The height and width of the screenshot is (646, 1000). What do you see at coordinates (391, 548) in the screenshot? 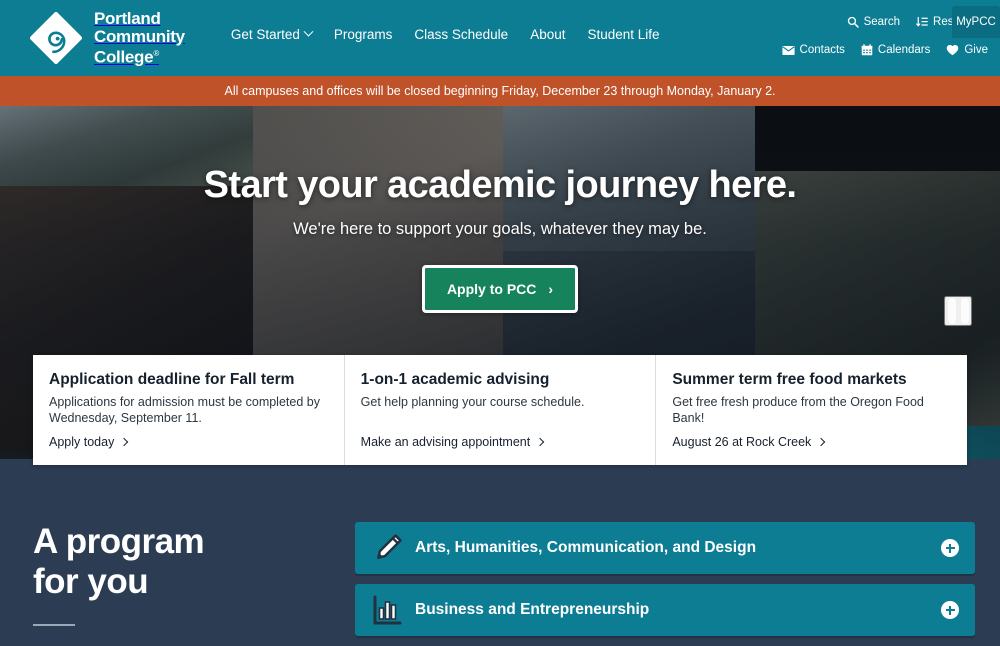
I see `pencil-icon` at bounding box center [391, 548].